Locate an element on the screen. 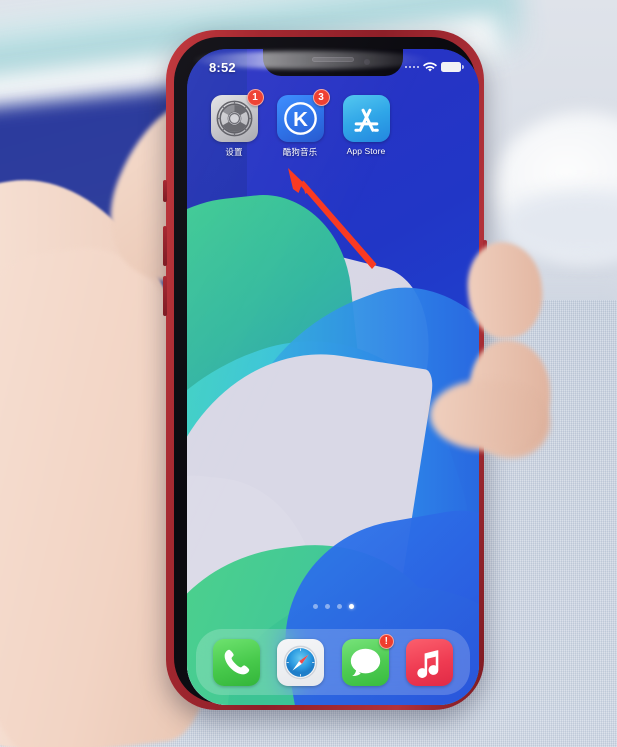  page-indicator-dots is located at coordinates (333, 606).